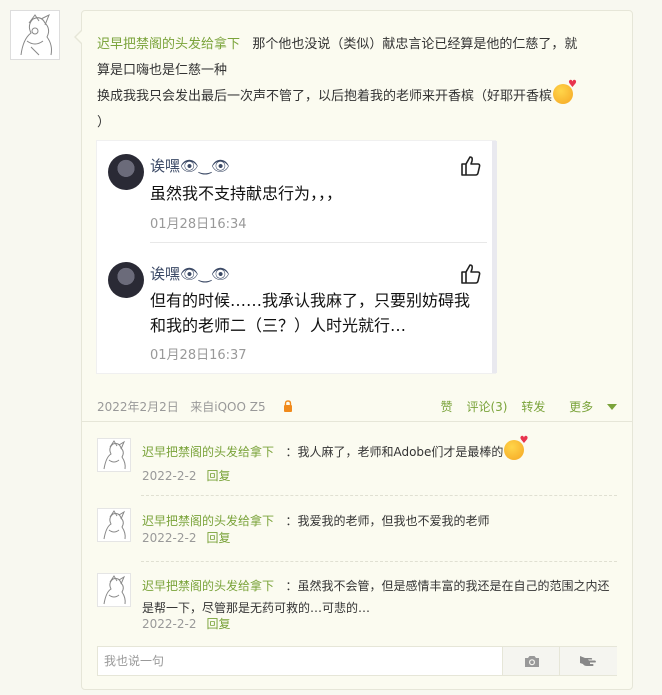  I want to click on post-text-line3: 换成我我只会发出最后一次声不管了，以后抱着我的老师来开香槟（好耶开香槟, so click(325, 96).